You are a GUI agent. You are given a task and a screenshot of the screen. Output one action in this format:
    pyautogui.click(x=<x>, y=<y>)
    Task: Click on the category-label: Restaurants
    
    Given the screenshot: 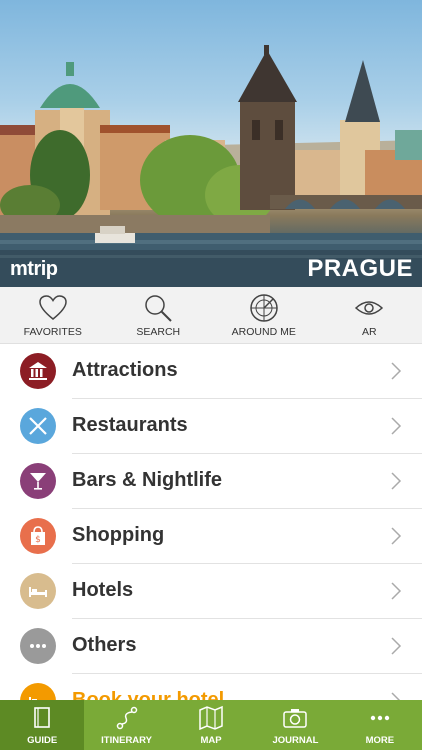 What is the action you would take?
    pyautogui.click(x=130, y=425)
    